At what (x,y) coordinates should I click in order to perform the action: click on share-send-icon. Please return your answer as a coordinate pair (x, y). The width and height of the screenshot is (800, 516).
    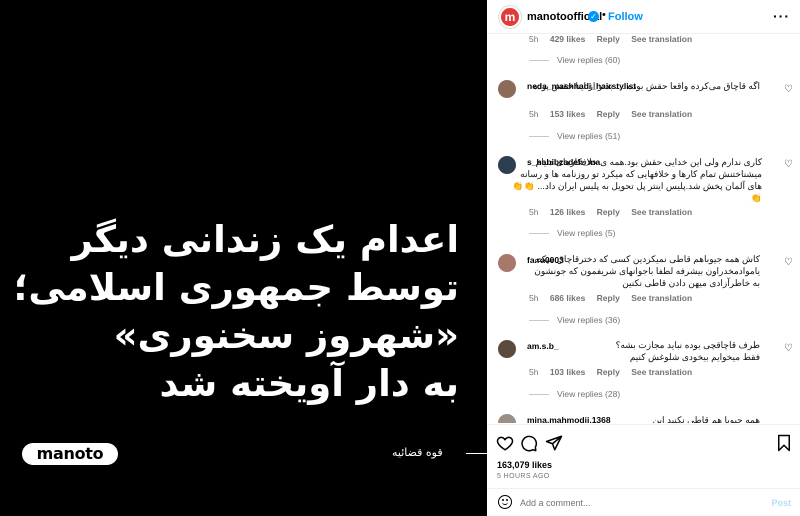
    Looking at the image, I should click on (554, 443).